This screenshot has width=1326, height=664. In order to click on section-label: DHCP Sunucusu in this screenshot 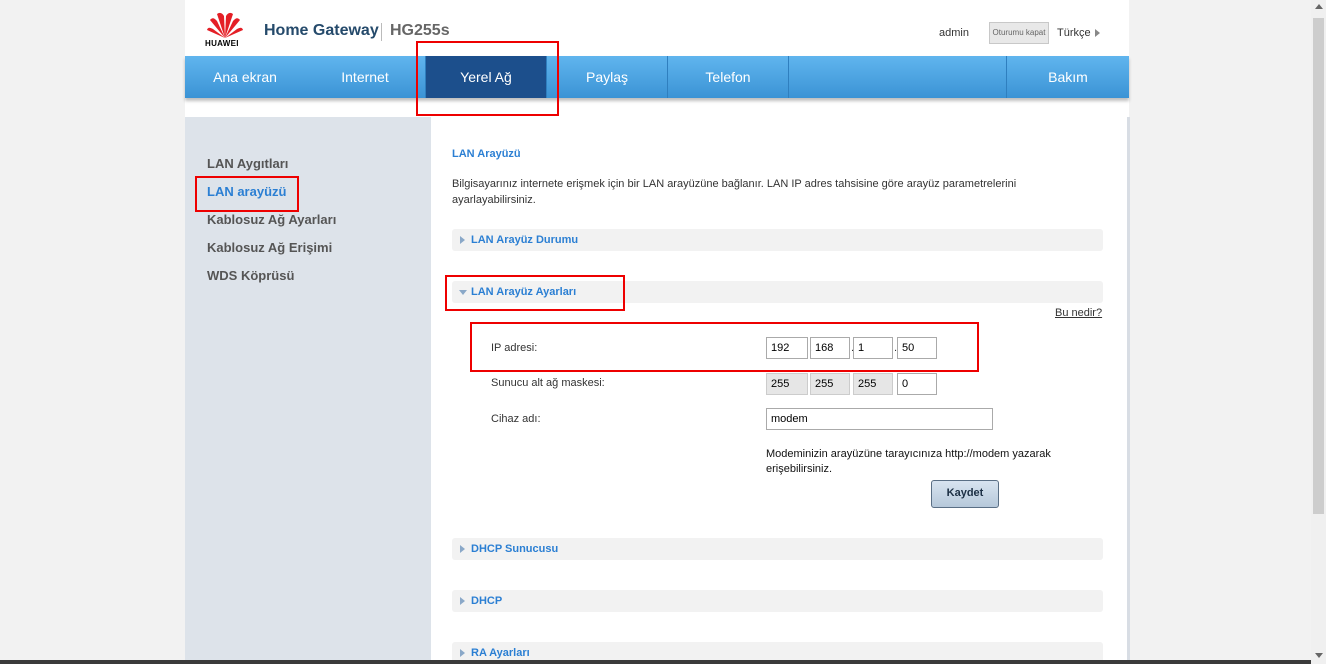, I will do `click(515, 549)`.